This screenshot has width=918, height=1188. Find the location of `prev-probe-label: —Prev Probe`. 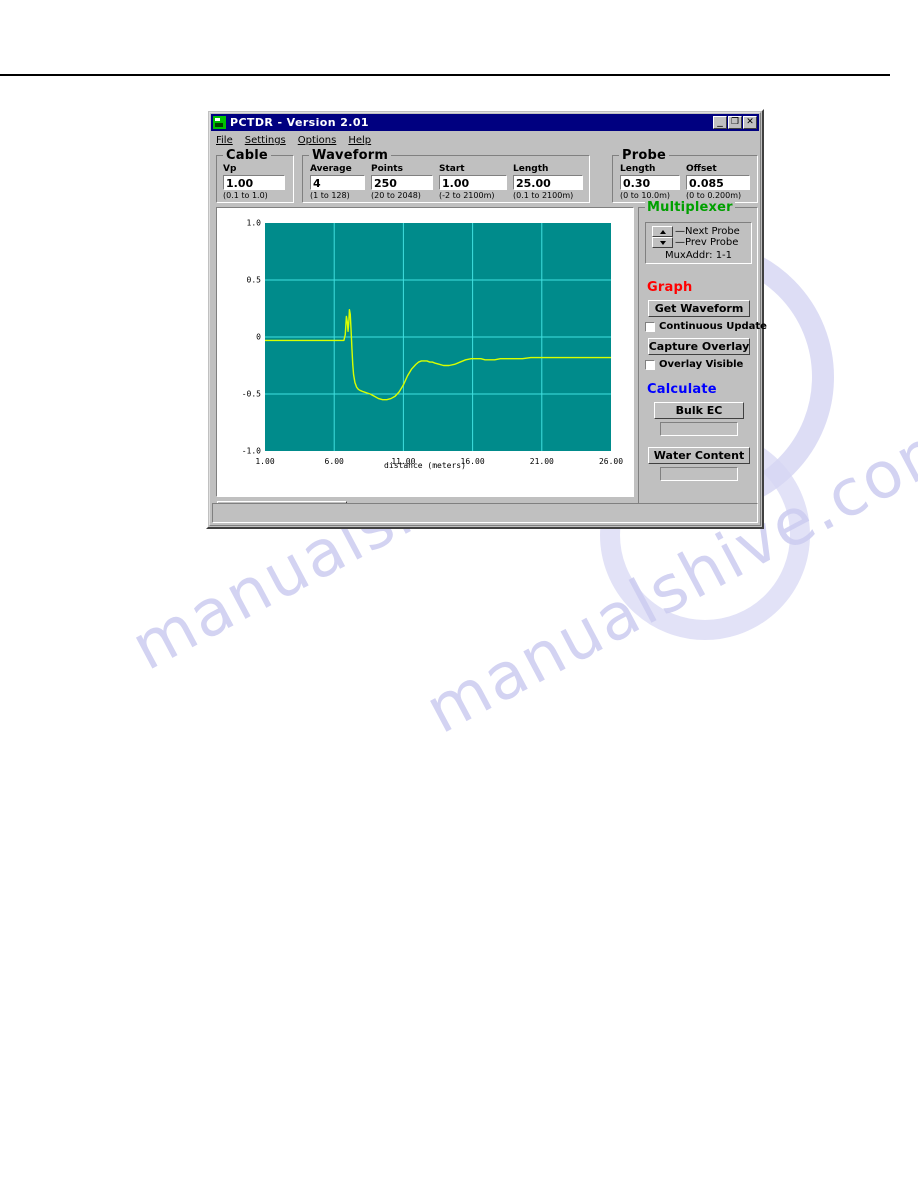

prev-probe-label: —Prev Probe is located at coordinates (707, 242).